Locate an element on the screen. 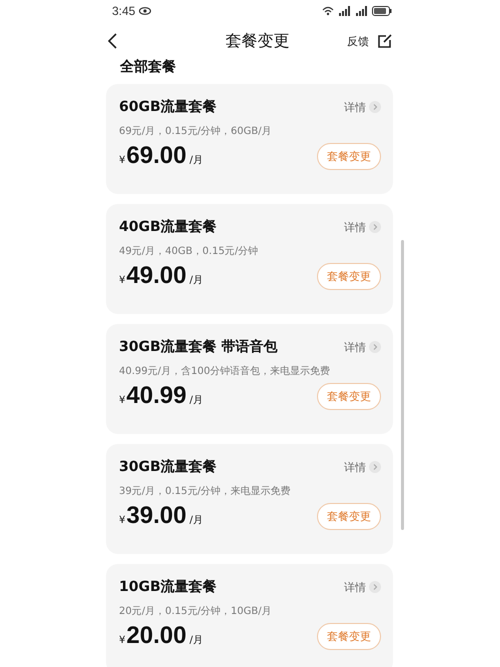 The width and height of the screenshot is (500, 667). plan-description: 40.99元/月，含100分钟语音包，来电显示免费 is located at coordinates (225, 371).